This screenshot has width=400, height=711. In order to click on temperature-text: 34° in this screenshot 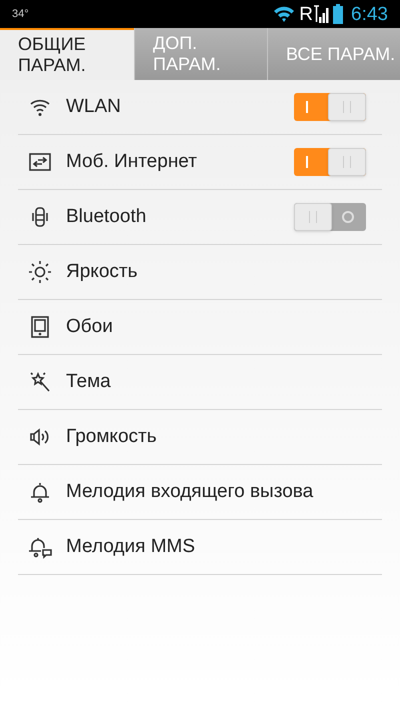, I will do `click(20, 14)`.